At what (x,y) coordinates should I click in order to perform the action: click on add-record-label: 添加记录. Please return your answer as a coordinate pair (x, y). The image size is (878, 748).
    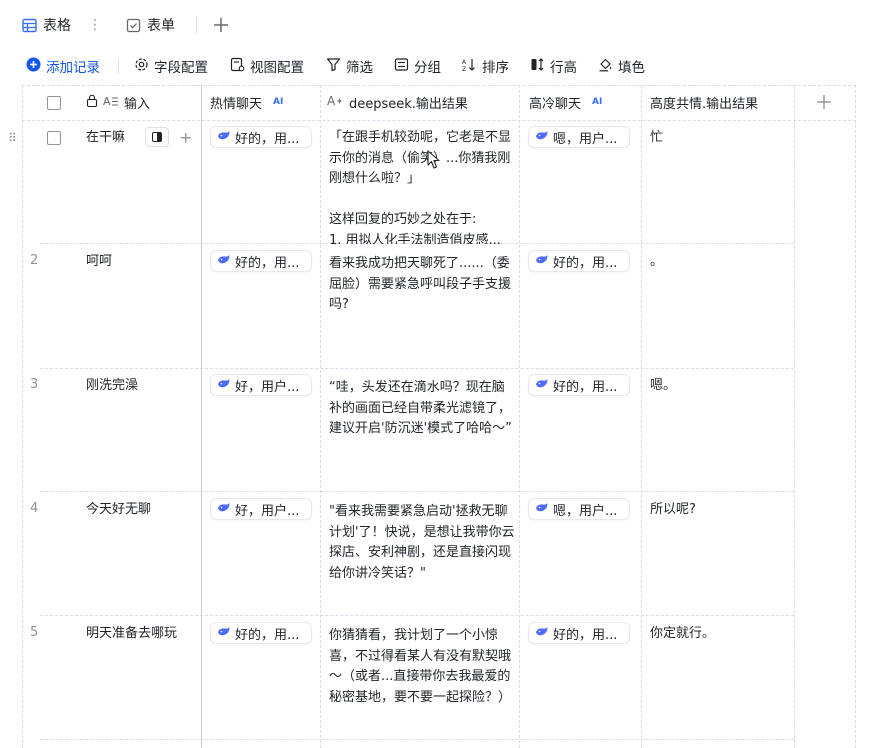
    Looking at the image, I should click on (73, 68).